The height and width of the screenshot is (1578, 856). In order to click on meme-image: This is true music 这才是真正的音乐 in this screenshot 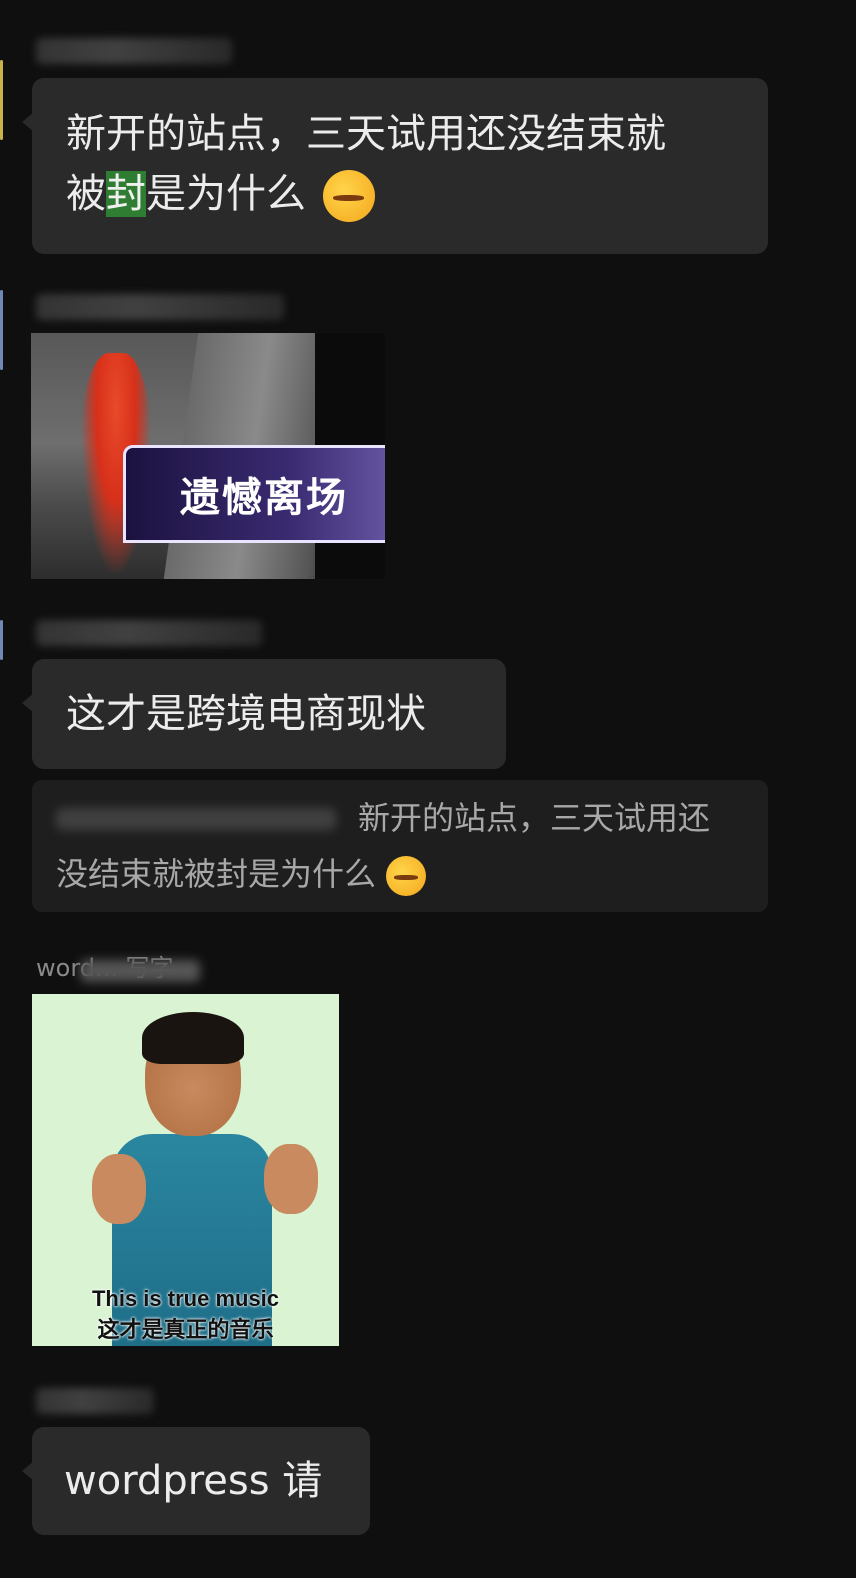, I will do `click(185, 1170)`.